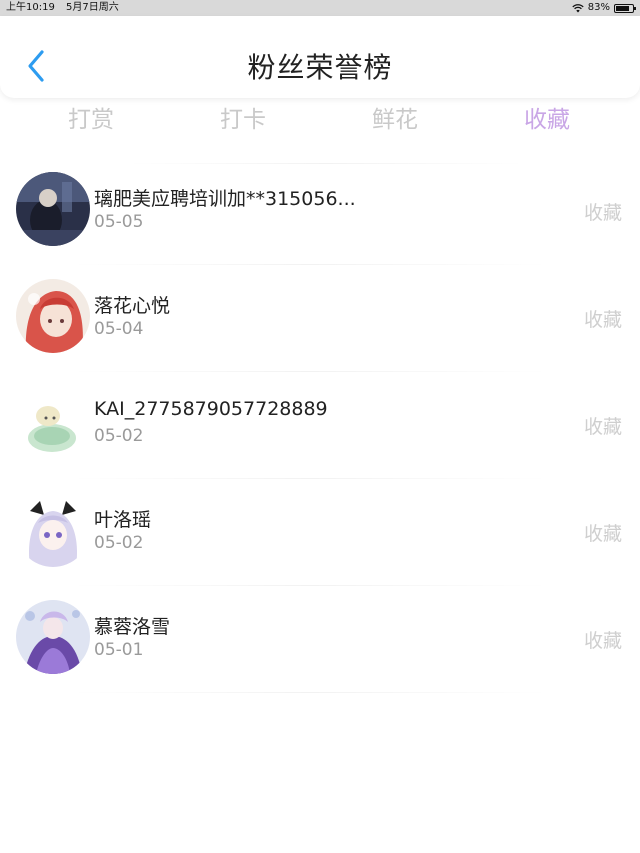 This screenshot has width=640, height=853. Describe the element at coordinates (547, 122) in the screenshot. I see `tab-favorites: 收藏` at that location.